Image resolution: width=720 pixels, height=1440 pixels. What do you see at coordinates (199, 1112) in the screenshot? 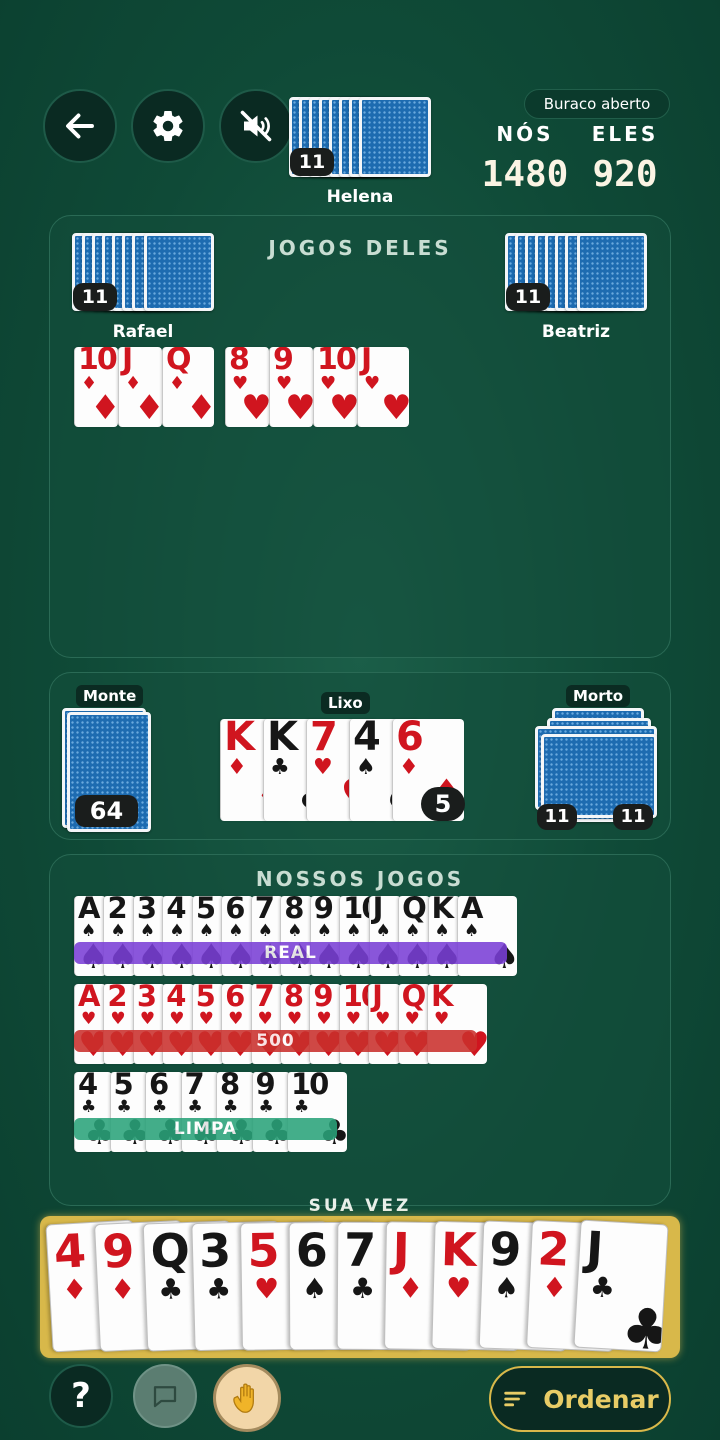
I see `meld-card: 7♣♣` at bounding box center [199, 1112].